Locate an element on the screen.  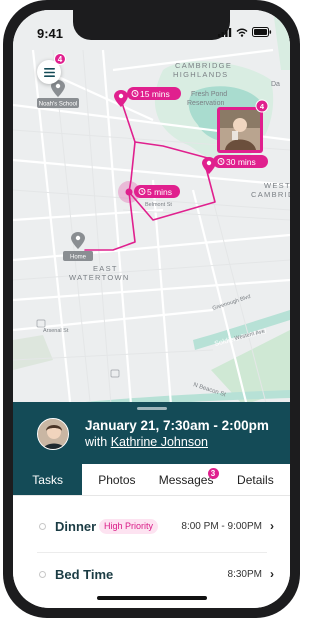
signal-icon is located at coordinates (225, 32).